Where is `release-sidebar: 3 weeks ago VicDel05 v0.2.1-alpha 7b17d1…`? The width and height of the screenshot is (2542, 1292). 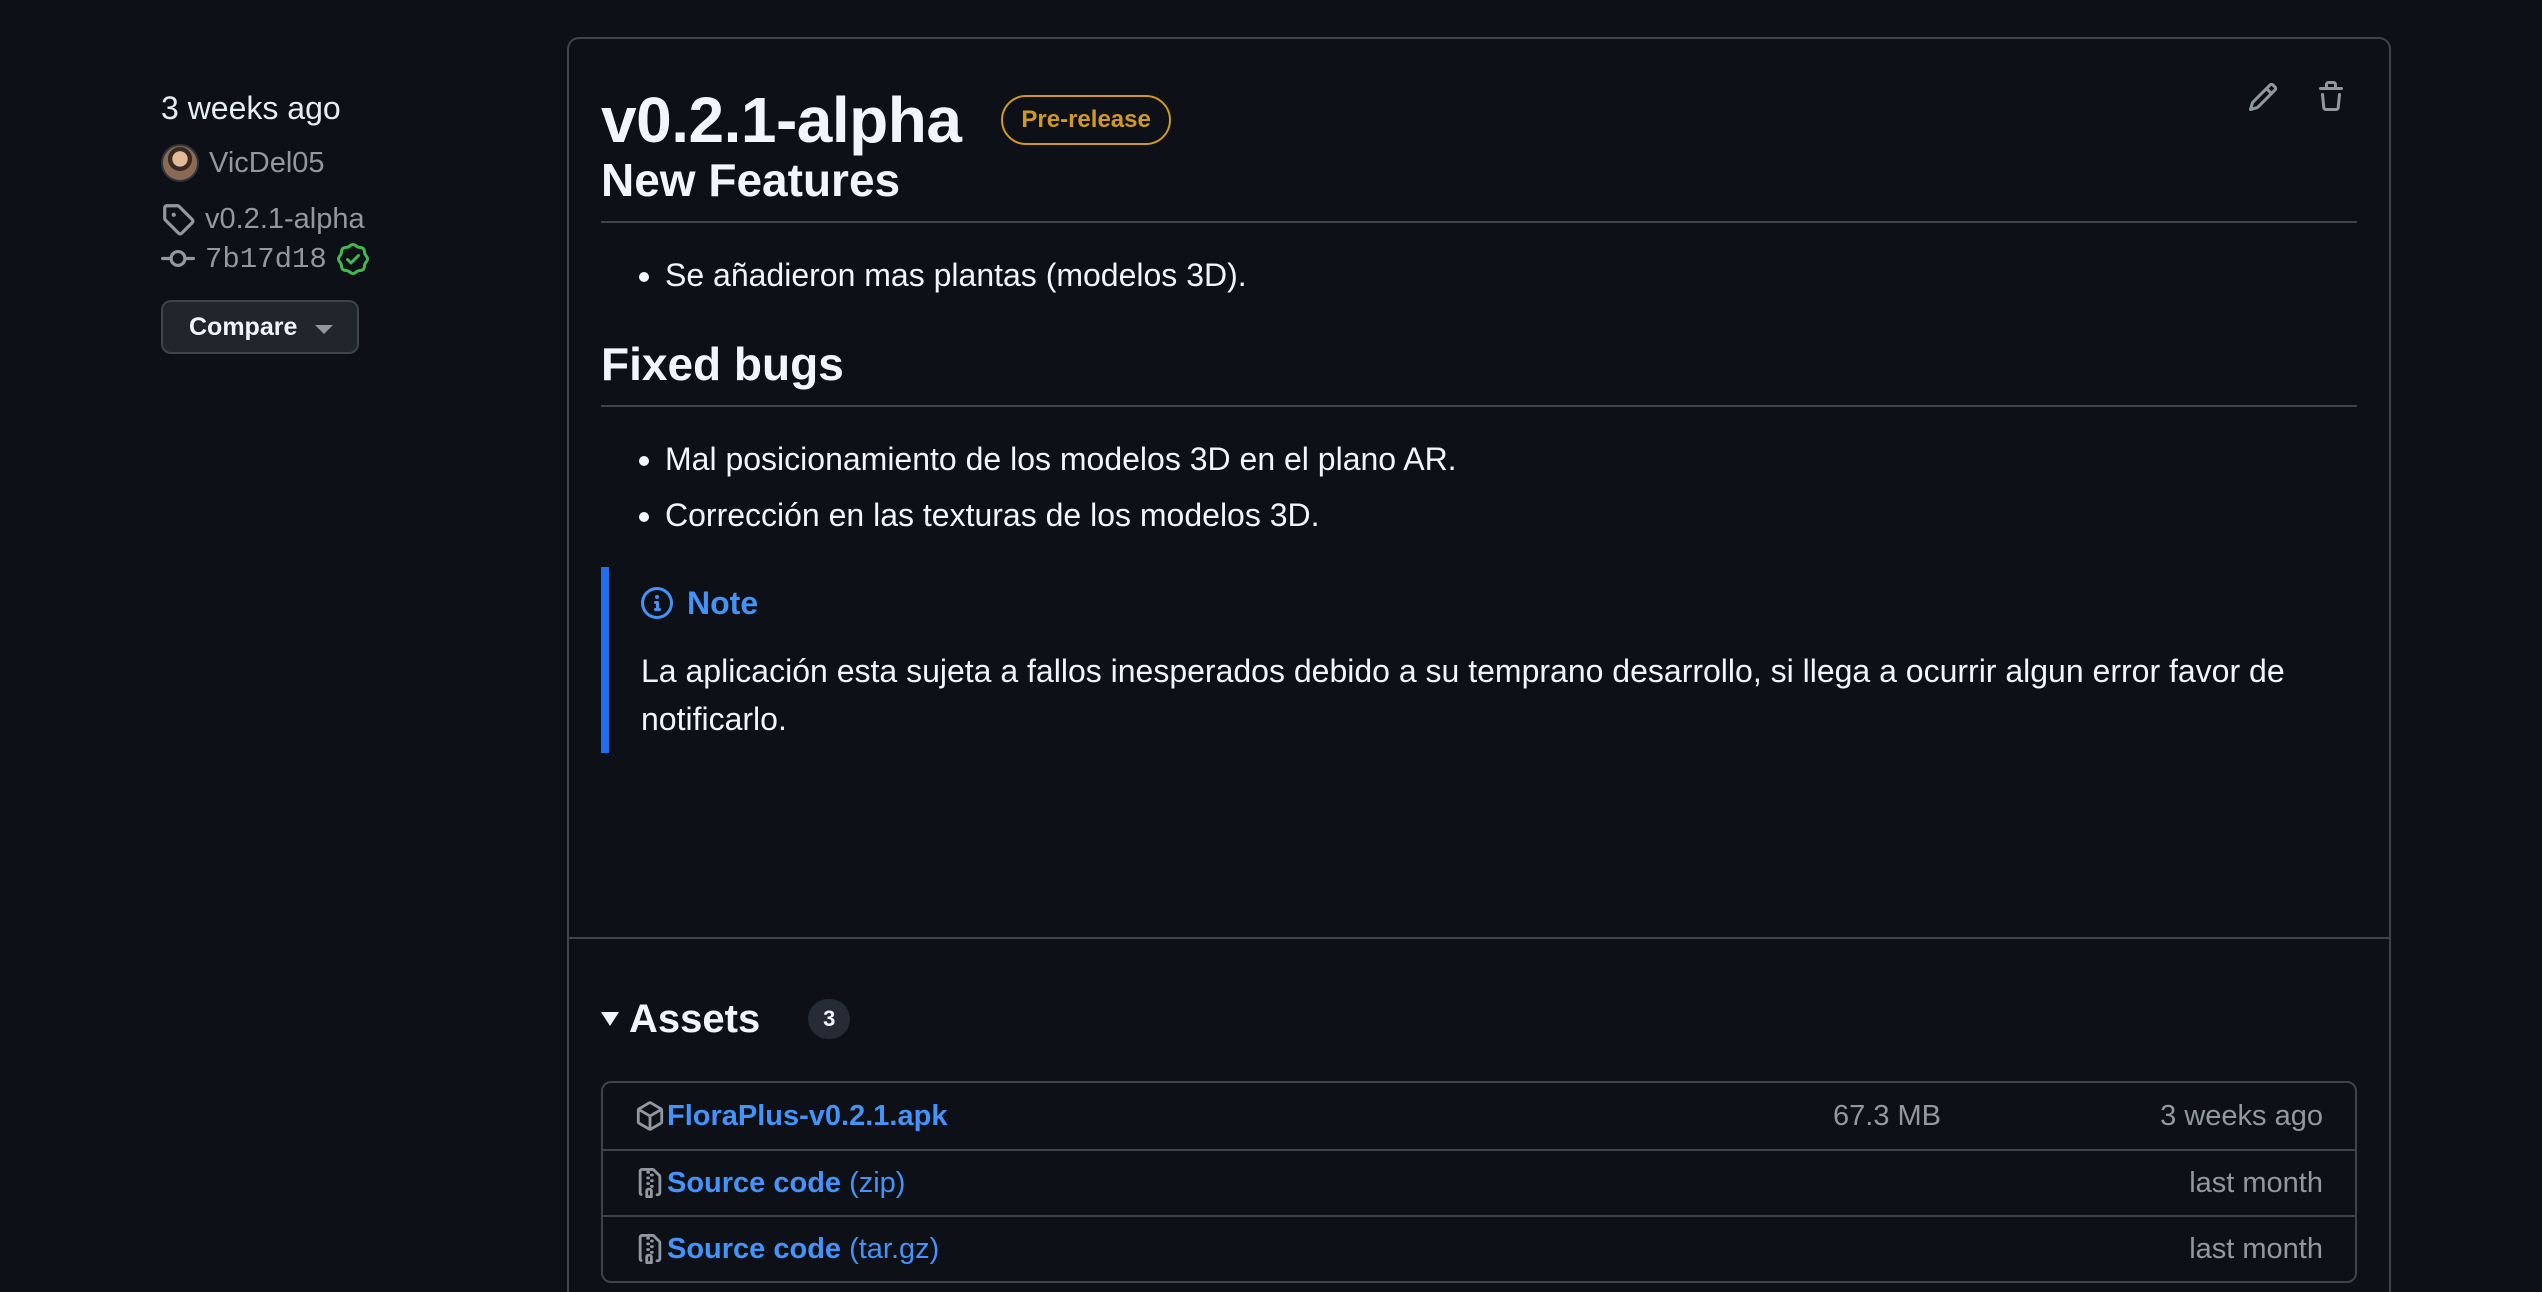
release-sidebar: 3 weeks ago VicDel05 v0.2.1-alpha 7b17d1… is located at coordinates (351, 220).